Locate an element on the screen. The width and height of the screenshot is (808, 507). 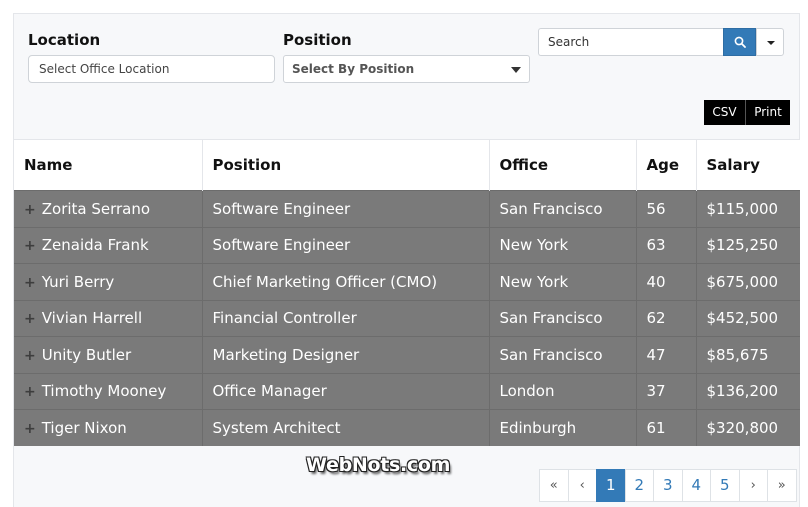
cell-name: + Timothy Mooney is located at coordinates (108, 391).